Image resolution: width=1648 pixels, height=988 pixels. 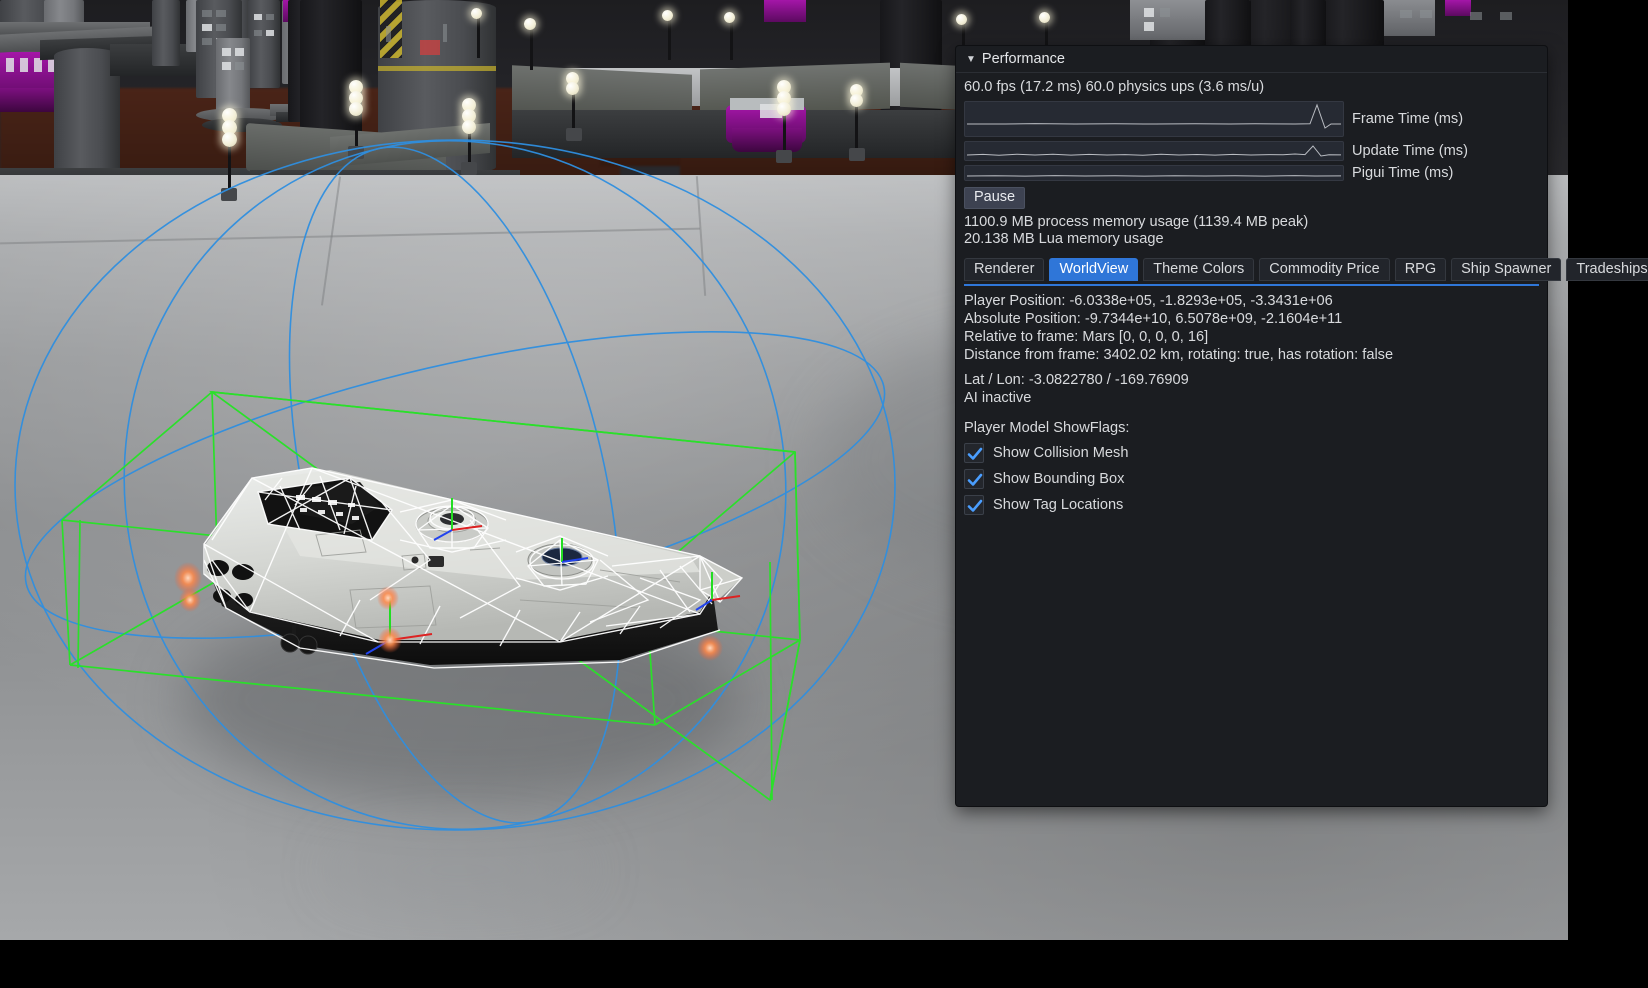 I want to click on tab-renderer: Renderer, so click(x=1004, y=269).